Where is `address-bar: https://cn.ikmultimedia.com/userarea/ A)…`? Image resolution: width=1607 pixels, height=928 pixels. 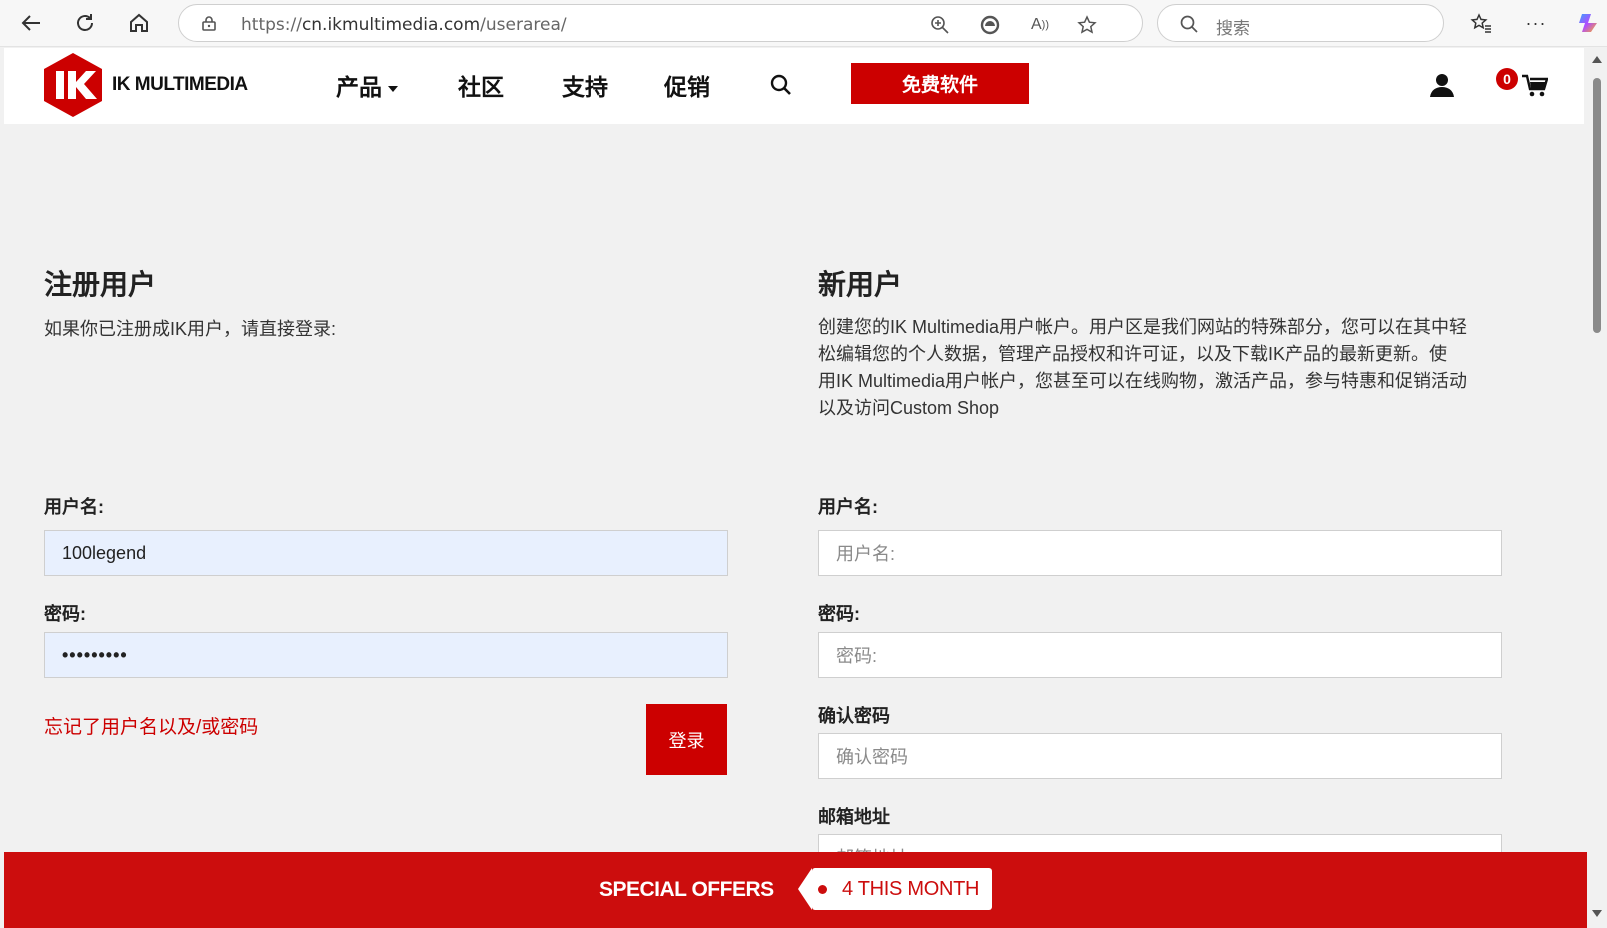 address-bar: https://cn.ikmultimedia.com/userarea/ A)… is located at coordinates (660, 23).